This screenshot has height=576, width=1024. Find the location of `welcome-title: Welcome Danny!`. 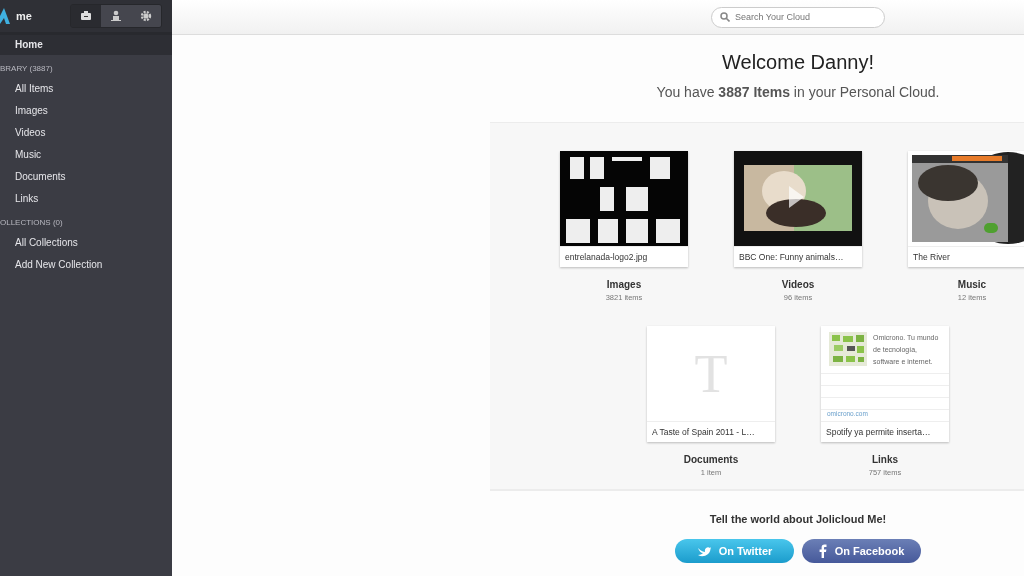

welcome-title: Welcome Danny! is located at coordinates (798, 62).